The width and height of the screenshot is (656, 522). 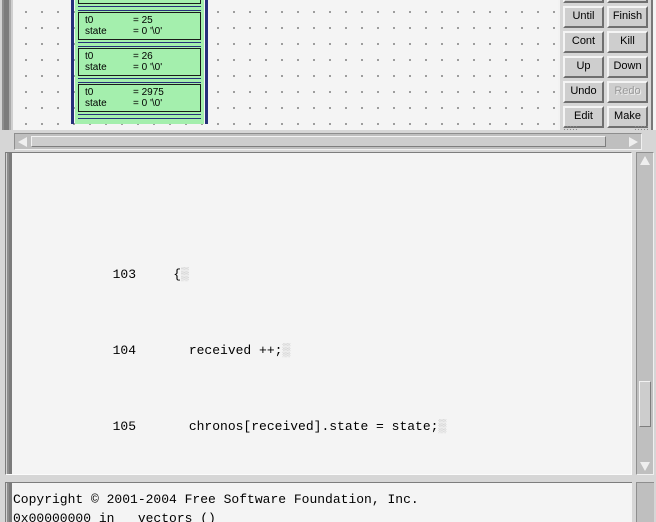 I want to click on up-button: Up, so click(x=583, y=67).